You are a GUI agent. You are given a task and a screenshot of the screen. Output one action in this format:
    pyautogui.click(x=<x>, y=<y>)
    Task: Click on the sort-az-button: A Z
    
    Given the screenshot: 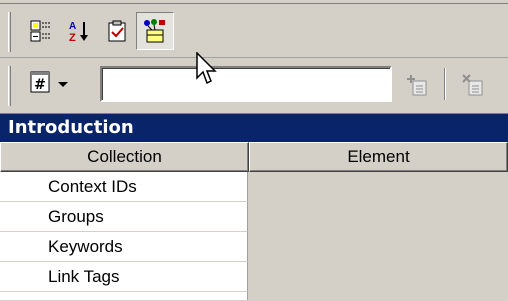 What is the action you would take?
    pyautogui.click(x=79, y=31)
    